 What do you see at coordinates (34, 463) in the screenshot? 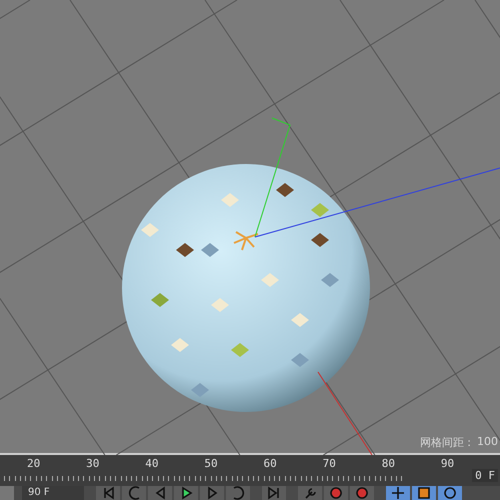
I see `frame-number: 20` at bounding box center [34, 463].